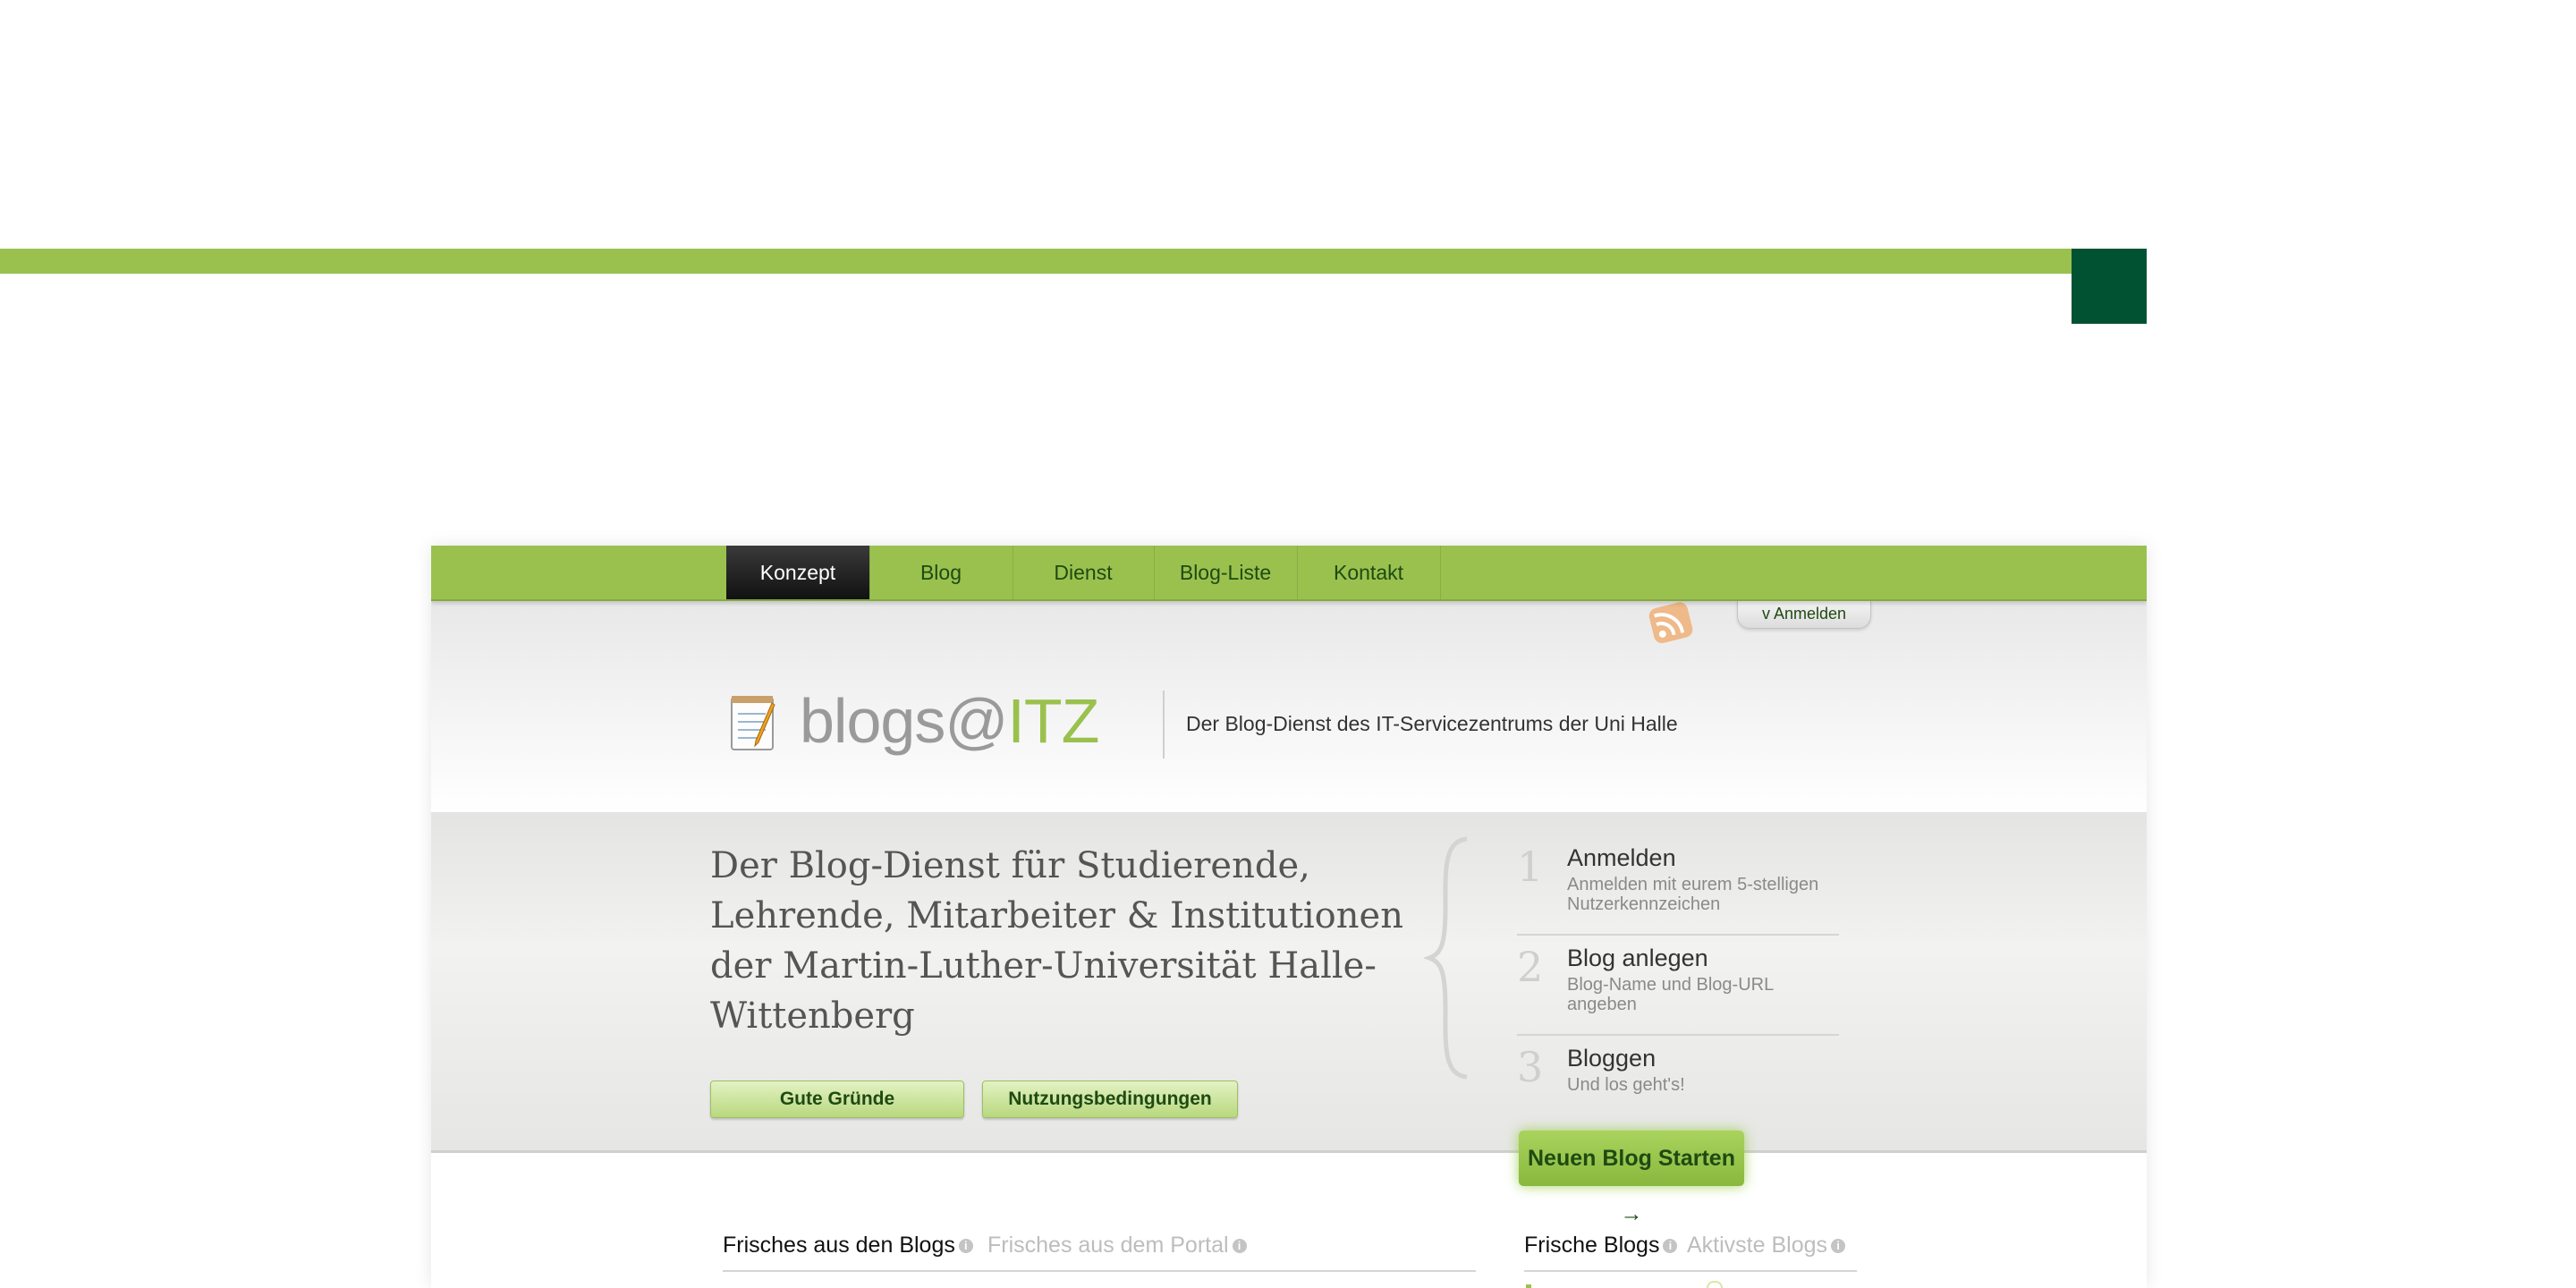  I want to click on nav-item-kontakt: Kontakt, so click(1369, 572).